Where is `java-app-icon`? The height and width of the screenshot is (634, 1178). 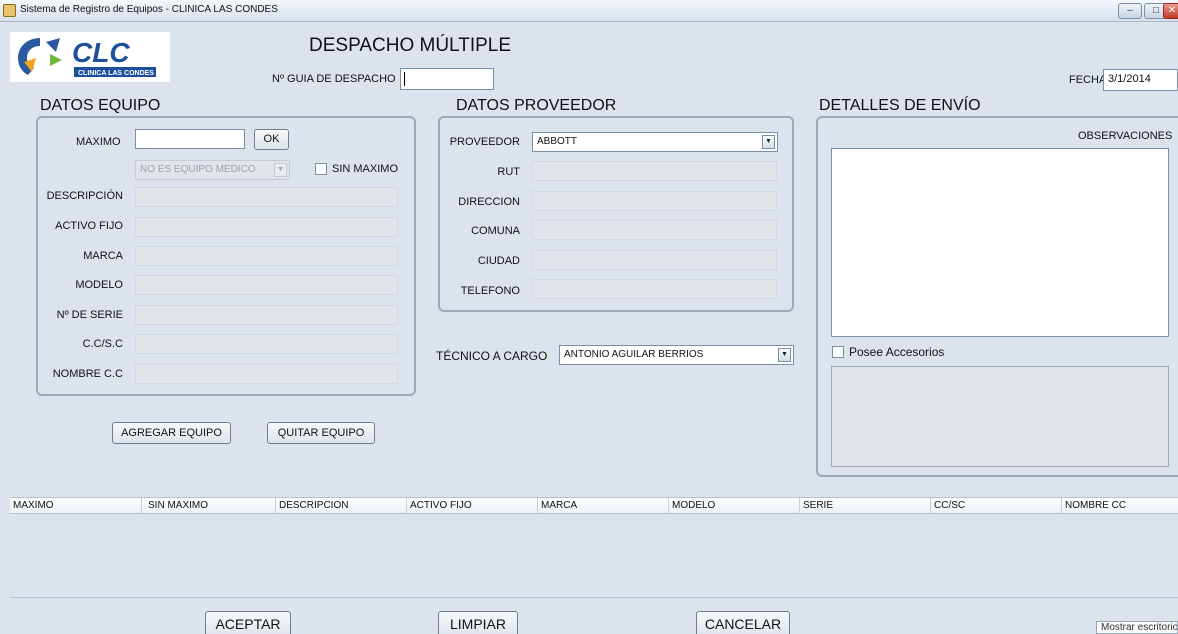
java-app-icon is located at coordinates (9, 10).